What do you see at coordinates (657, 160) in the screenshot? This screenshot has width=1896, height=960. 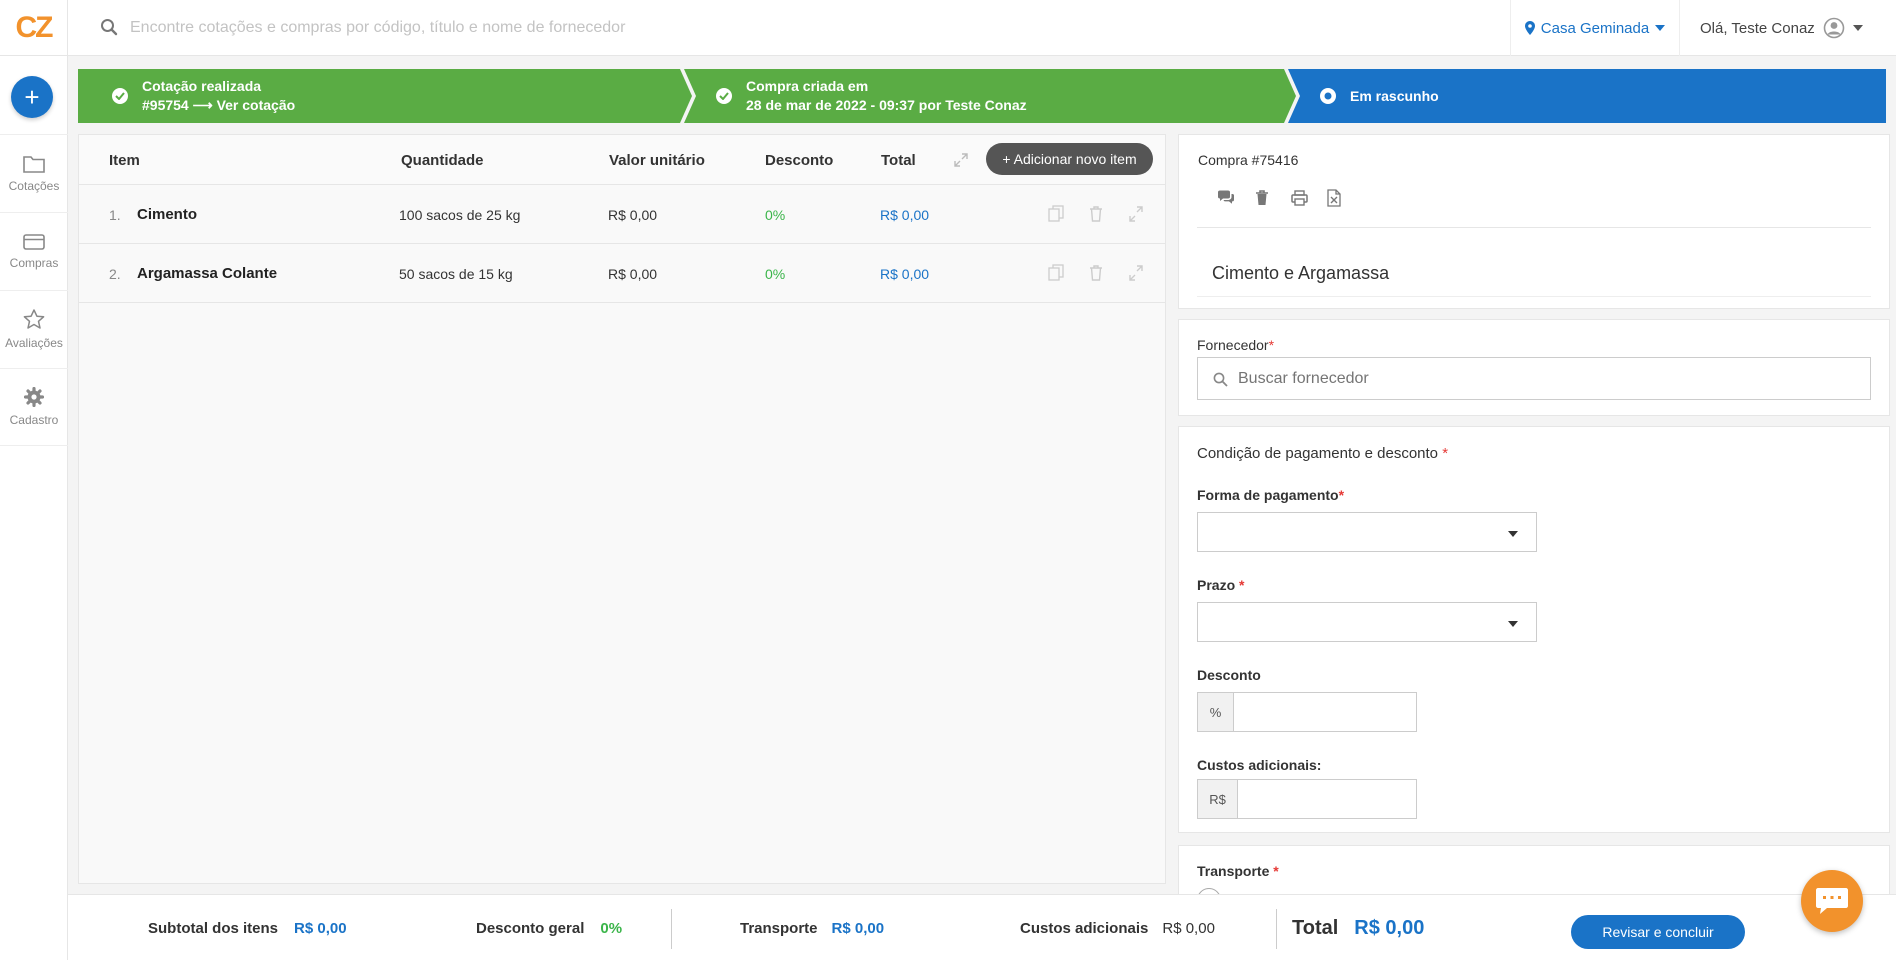 I see `col-header-valor: Valor unitário` at bounding box center [657, 160].